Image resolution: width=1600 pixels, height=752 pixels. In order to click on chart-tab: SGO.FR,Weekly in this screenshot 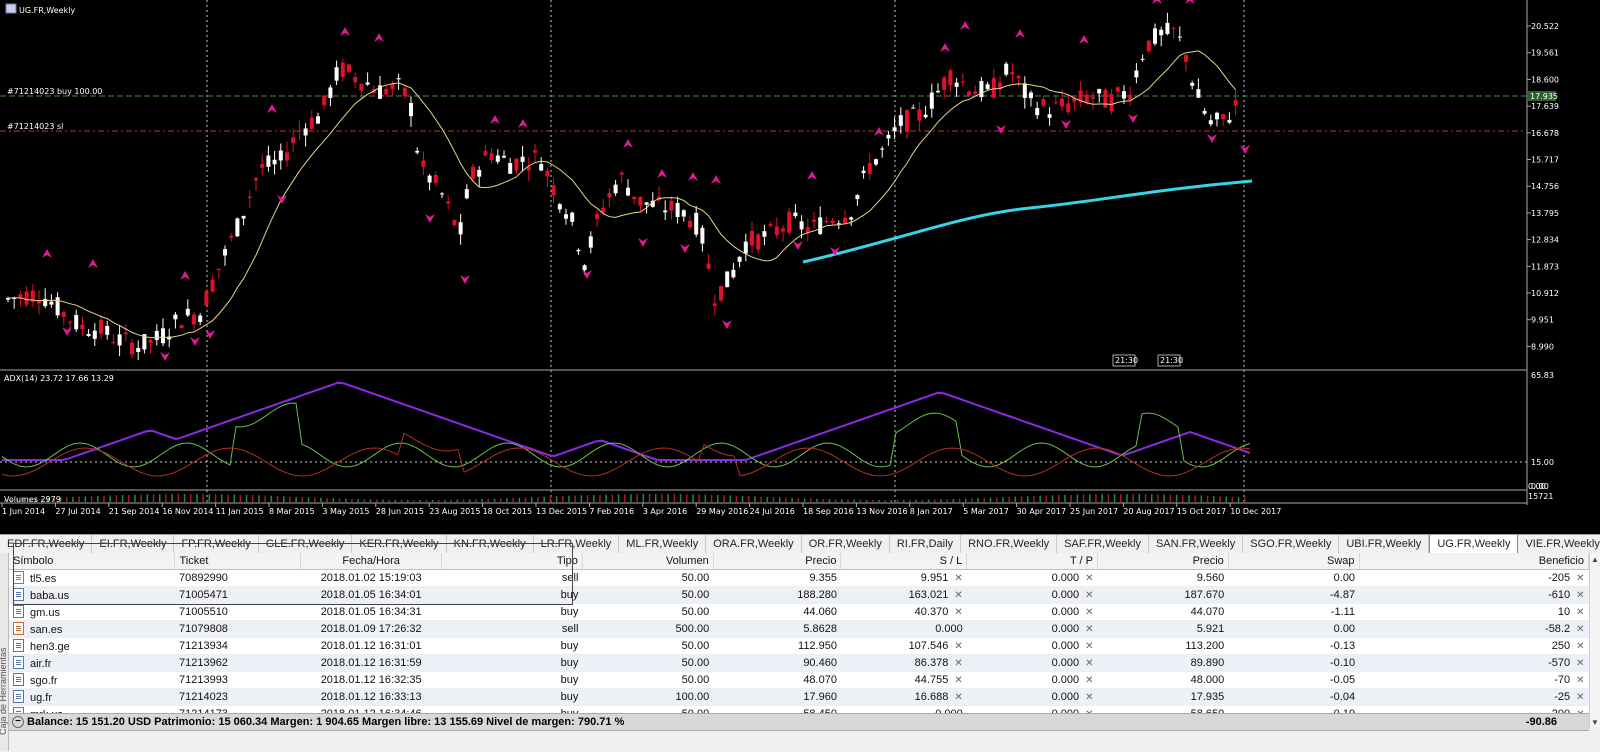, I will do `click(1291, 544)`.